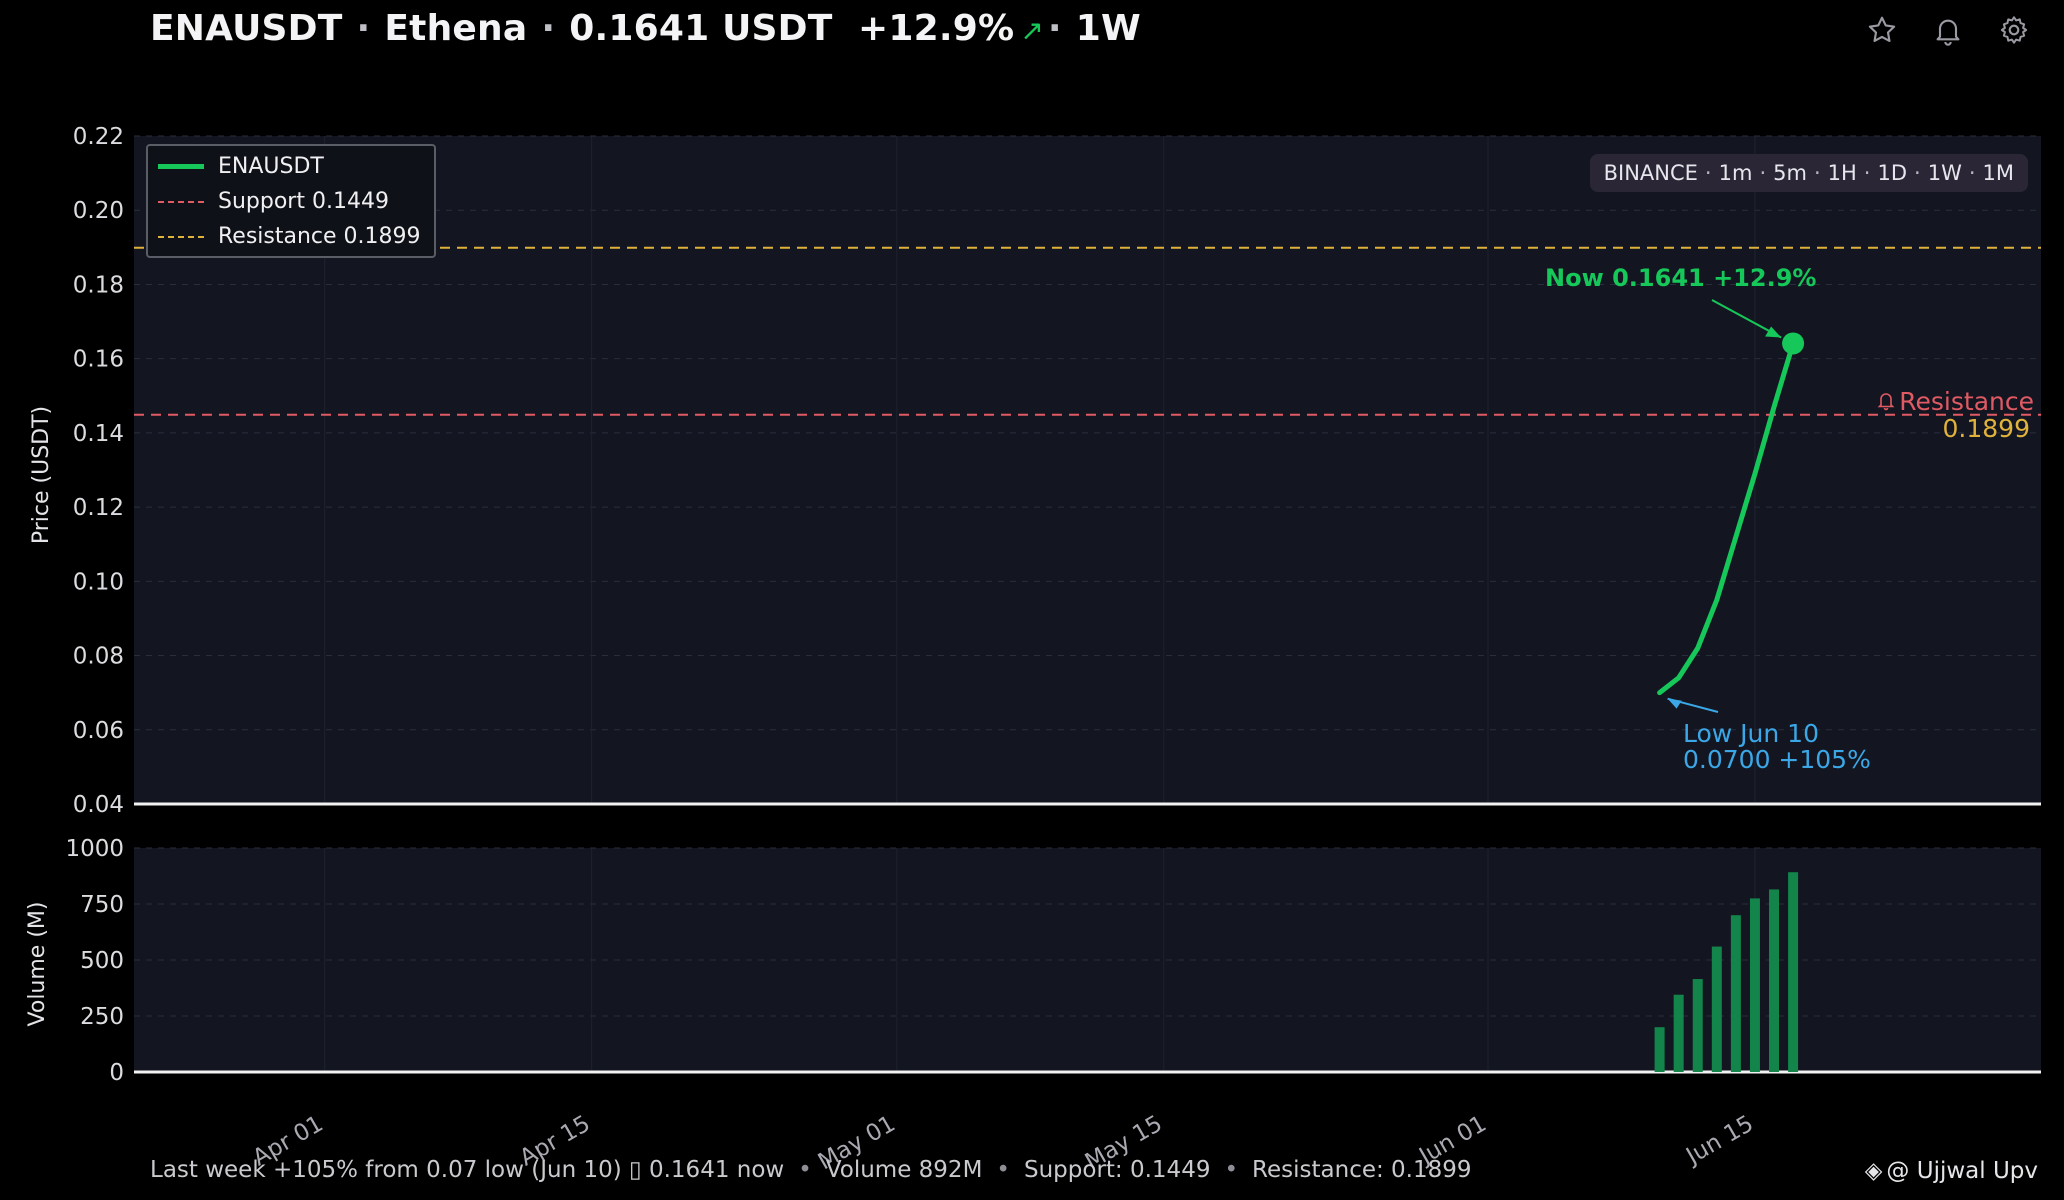  What do you see at coordinates (1873, 1171) in the screenshot?
I see `binance-logo-icon: ◈` at bounding box center [1873, 1171].